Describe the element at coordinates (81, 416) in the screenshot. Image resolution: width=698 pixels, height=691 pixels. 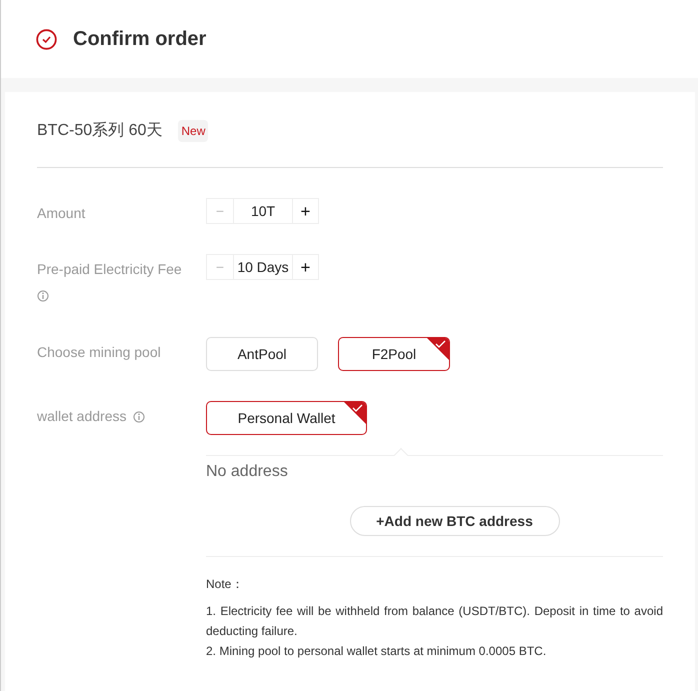
I see `field-label: wallet address` at that location.